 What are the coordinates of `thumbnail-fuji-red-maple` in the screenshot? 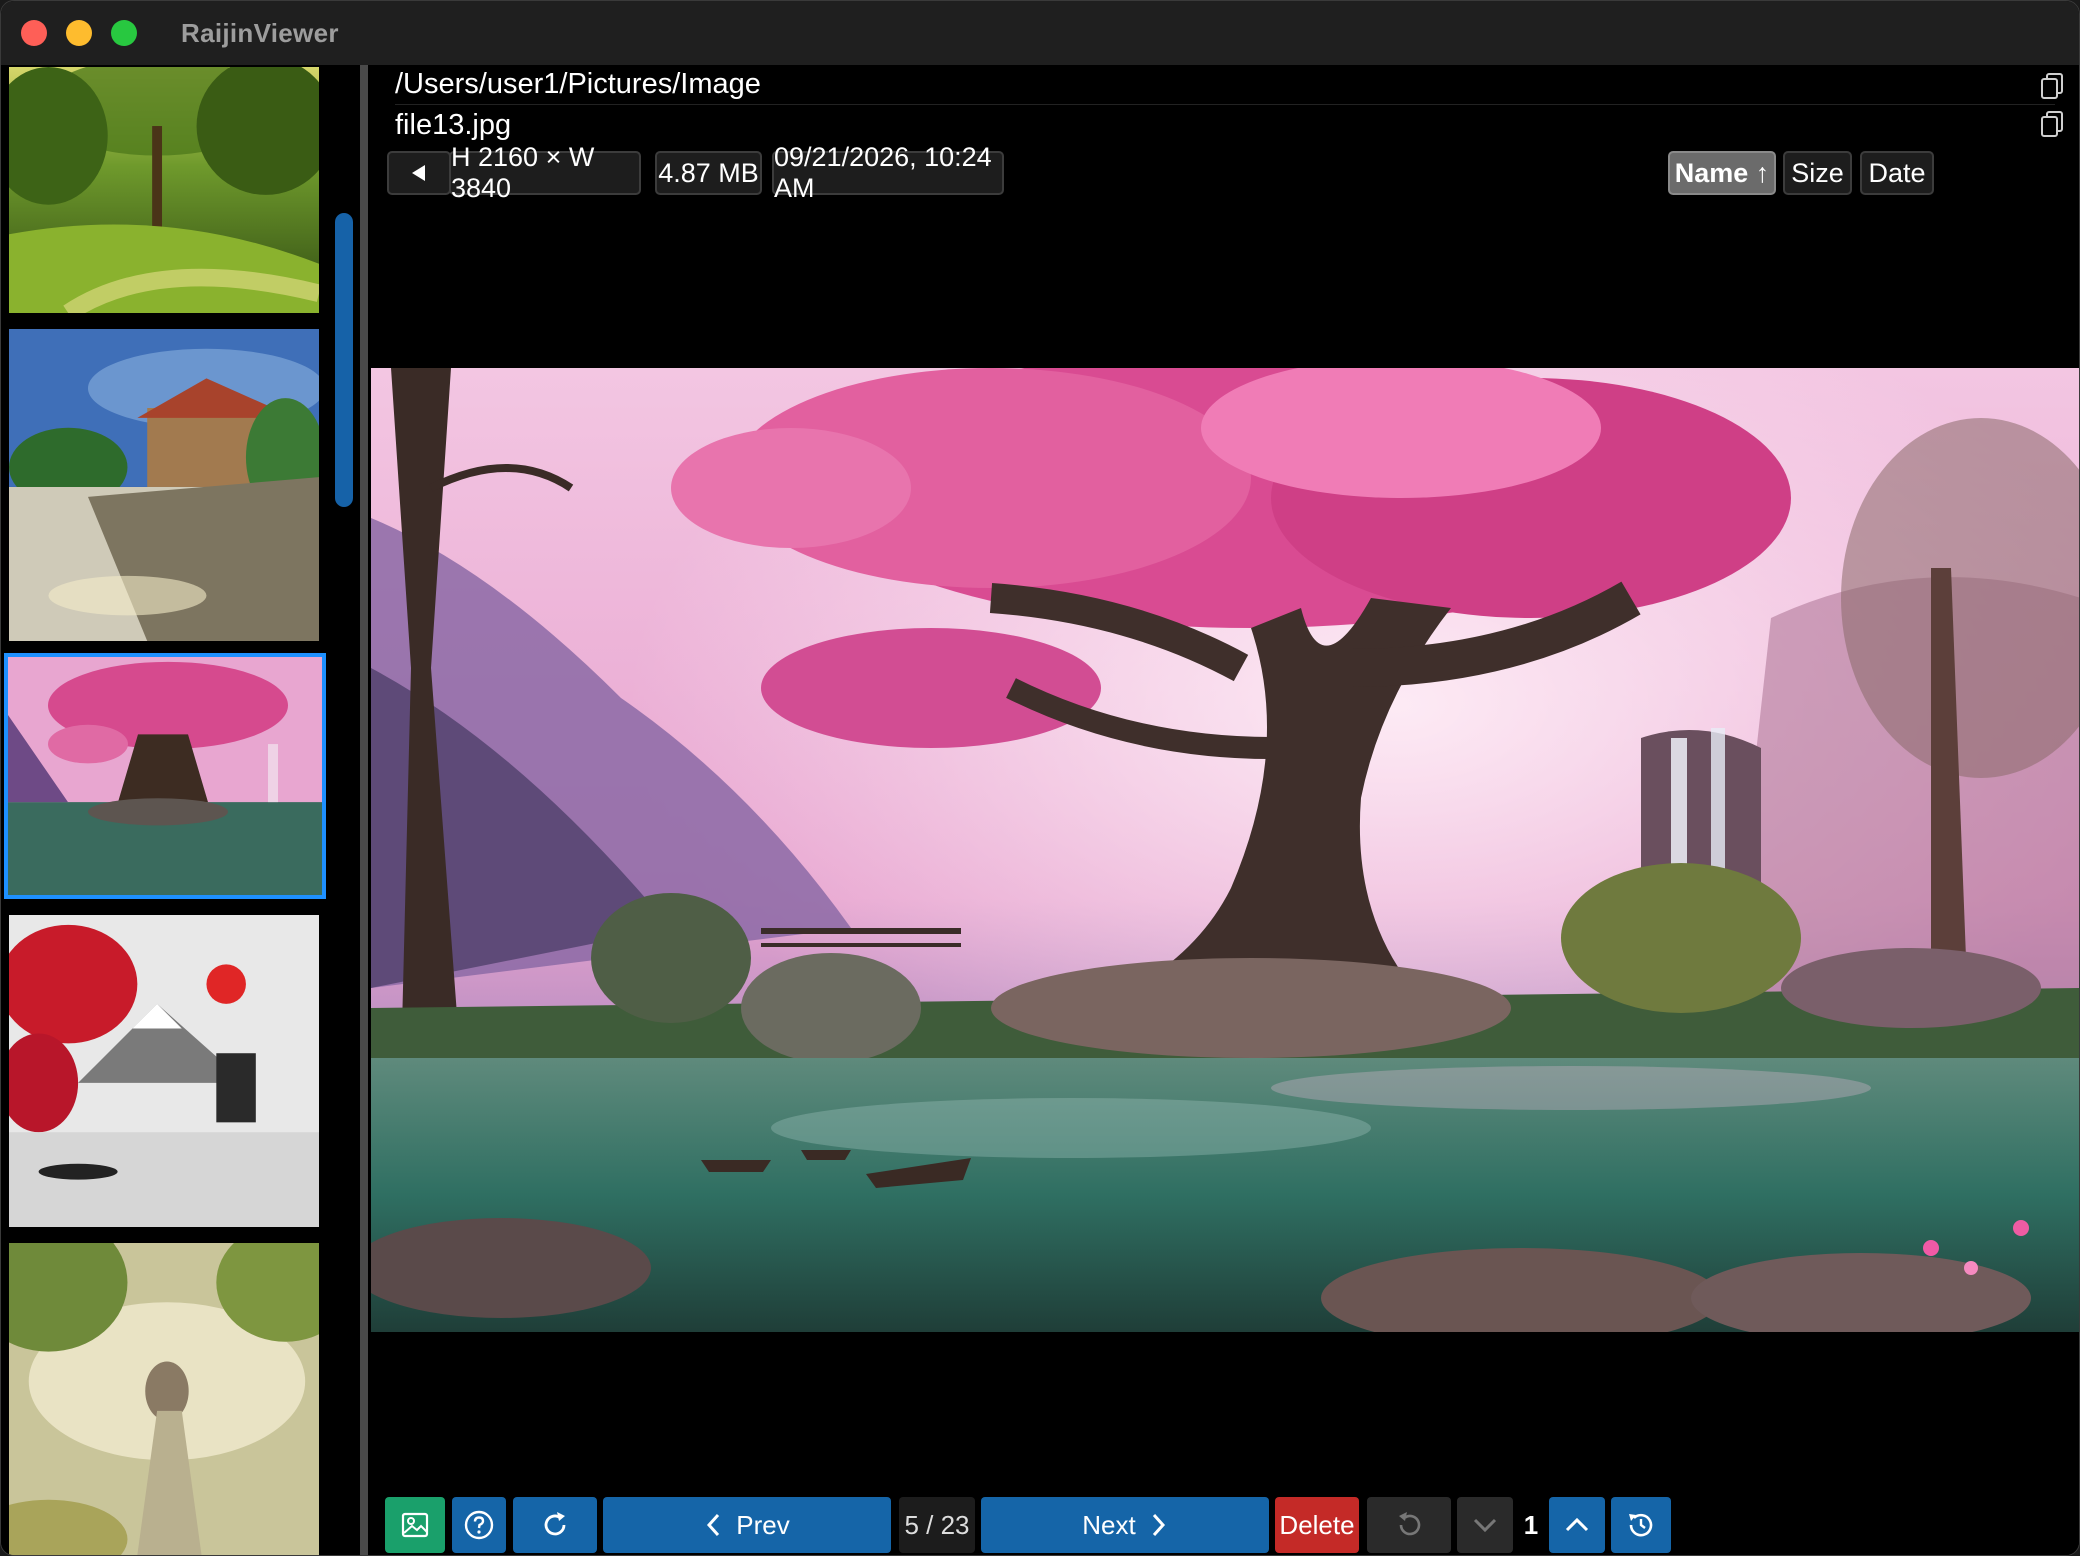 It's located at (164, 1071).